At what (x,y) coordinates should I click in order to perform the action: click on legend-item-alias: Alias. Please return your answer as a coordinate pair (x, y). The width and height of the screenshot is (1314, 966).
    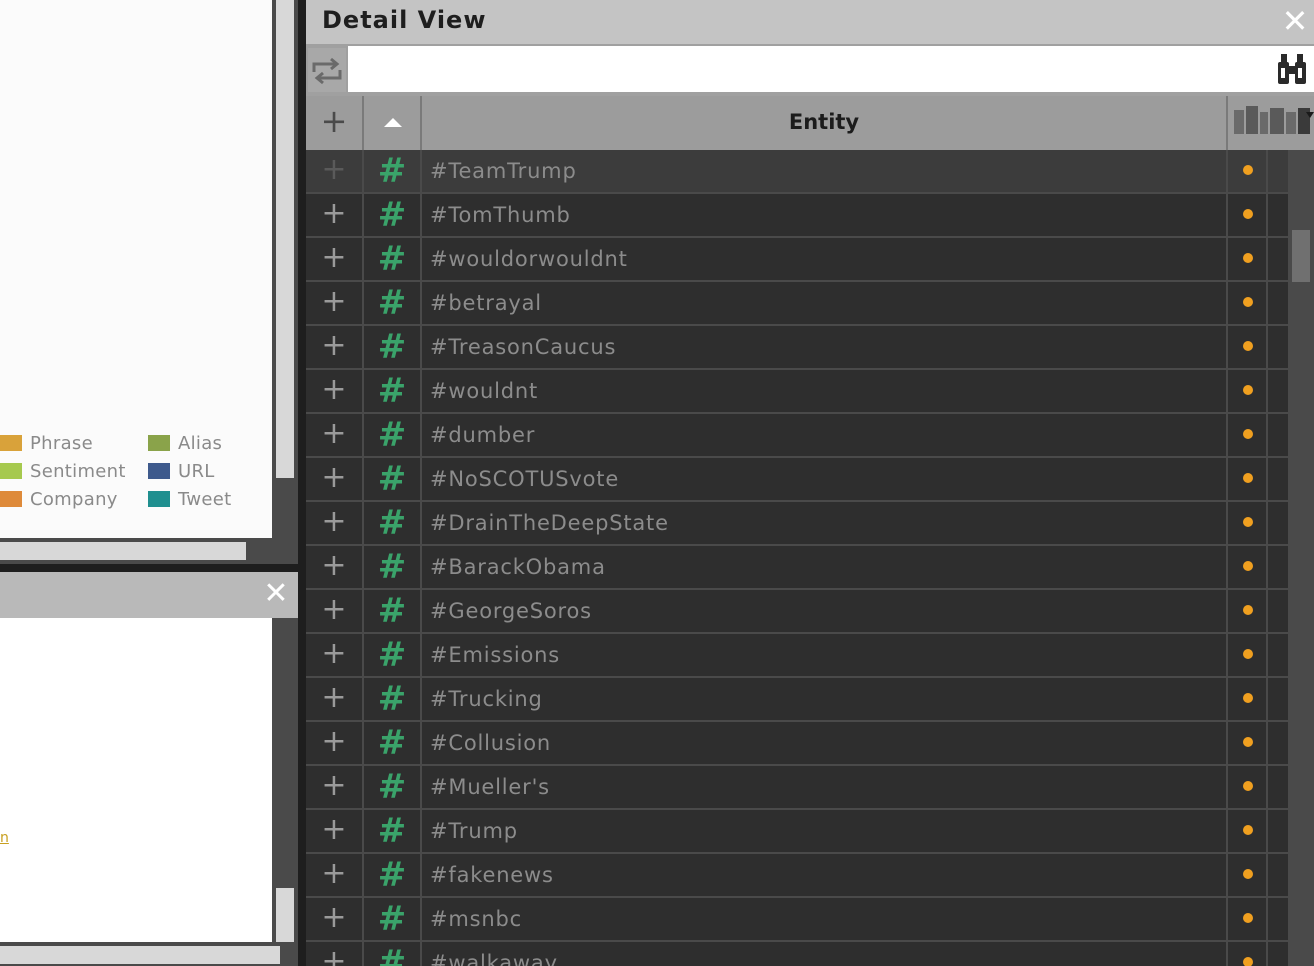
    Looking at the image, I should click on (185, 443).